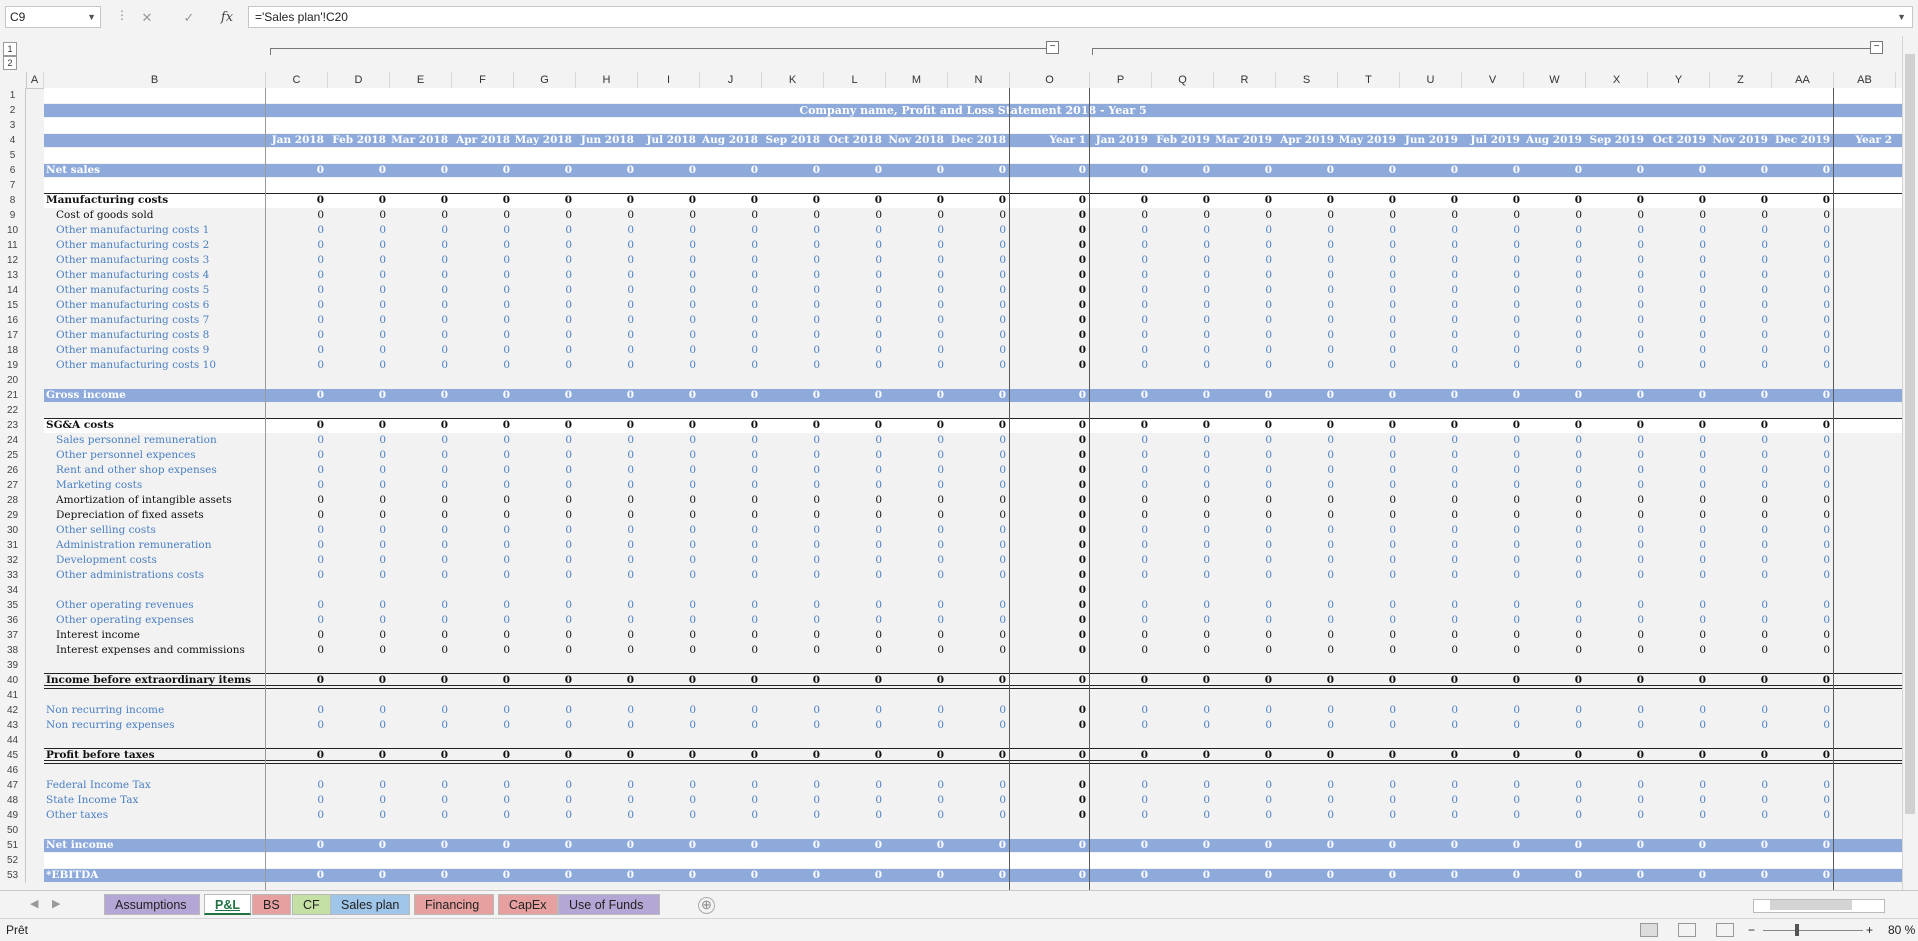  Describe the element at coordinates (1910, 434) in the screenshot. I see `vertical-scroll-thumb` at that location.